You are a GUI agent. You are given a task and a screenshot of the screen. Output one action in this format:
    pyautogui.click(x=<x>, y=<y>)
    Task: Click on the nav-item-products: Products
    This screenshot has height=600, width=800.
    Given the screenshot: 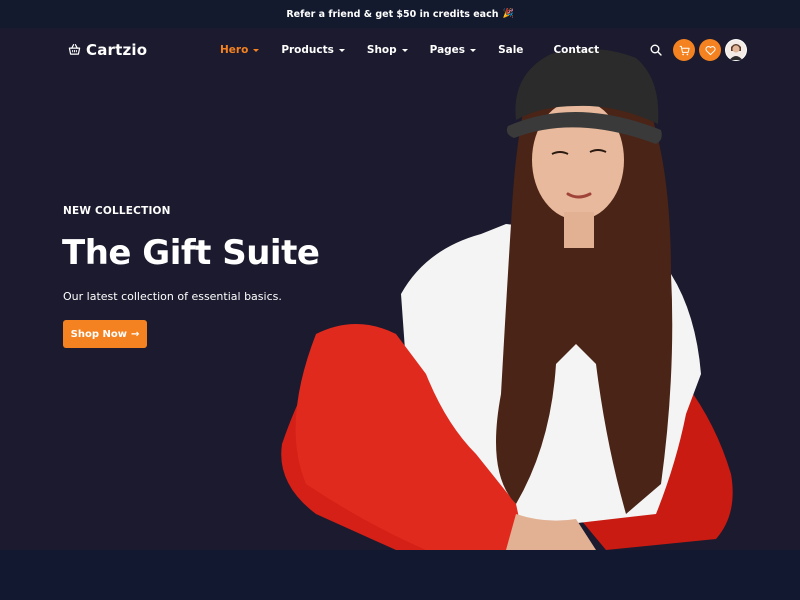 What is the action you would take?
    pyautogui.click(x=313, y=50)
    